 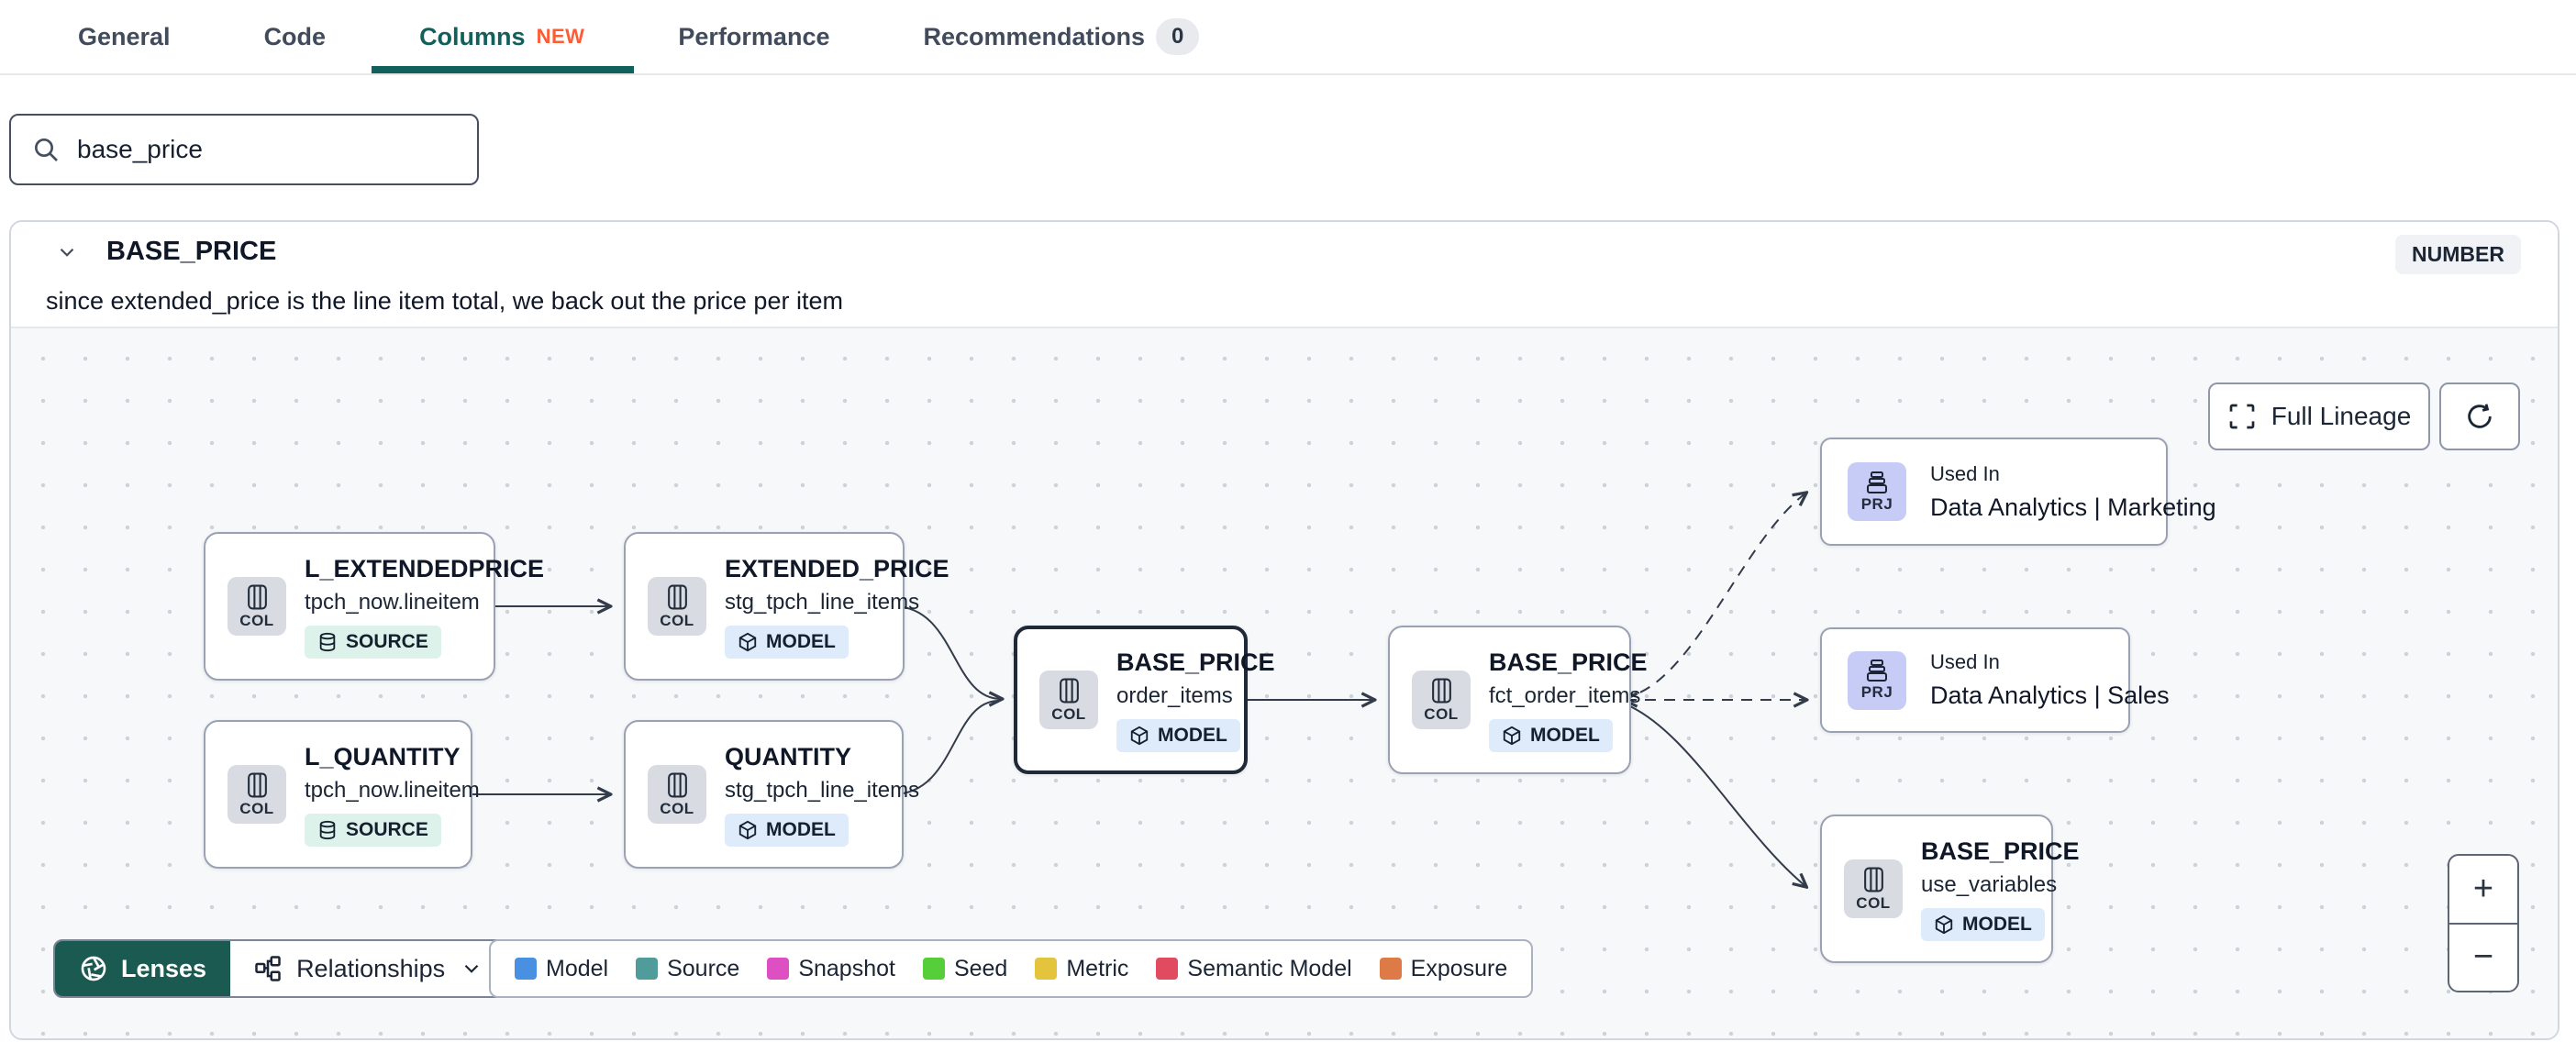 I want to click on zoom-in-button: +, so click(x=2483, y=889).